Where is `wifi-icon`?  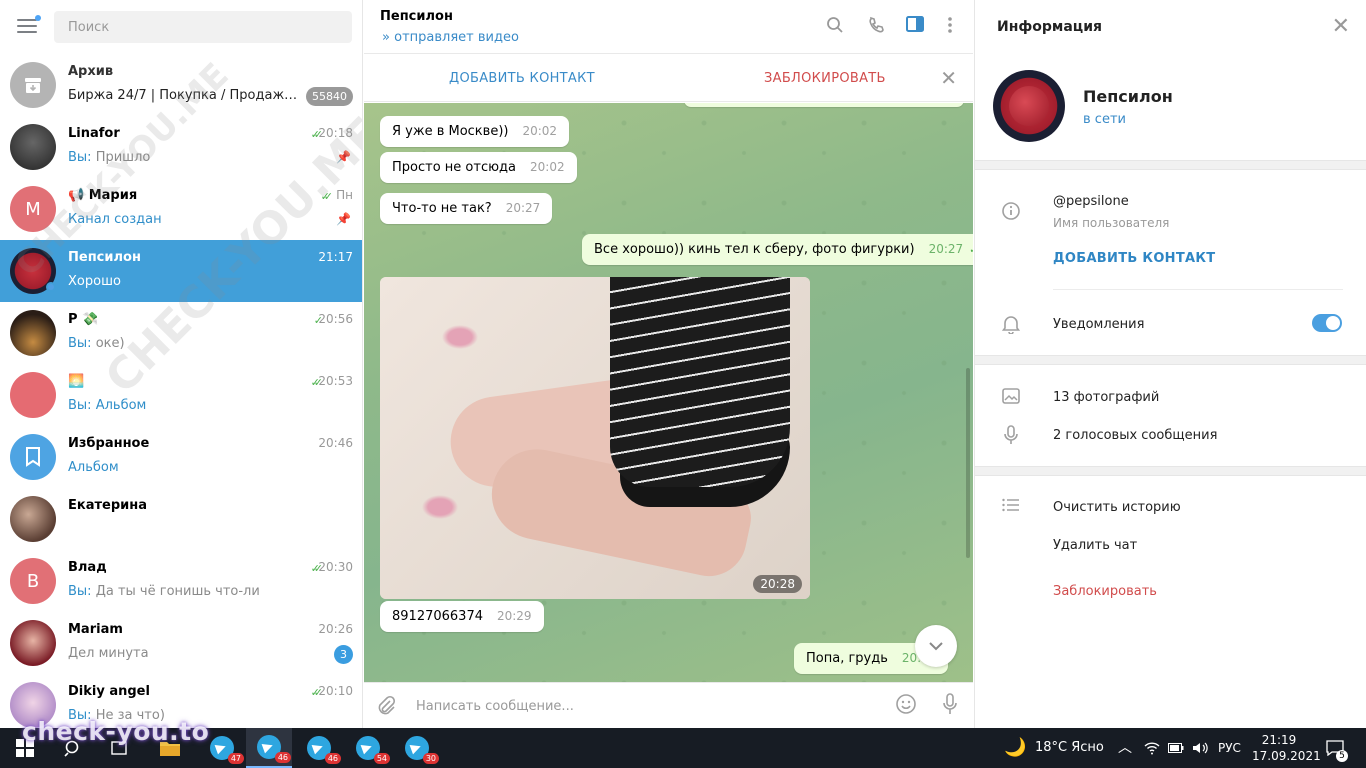 wifi-icon is located at coordinates (1152, 748).